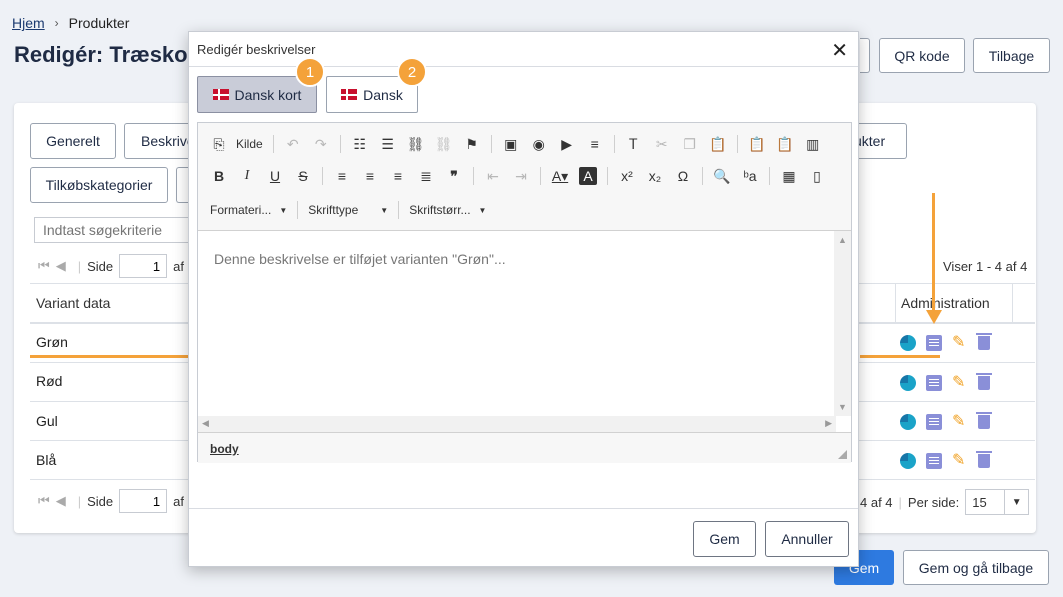 This screenshot has width=1063, height=597. Describe the element at coordinates (46, 460) in the screenshot. I see `table-row-name: Blå` at that location.